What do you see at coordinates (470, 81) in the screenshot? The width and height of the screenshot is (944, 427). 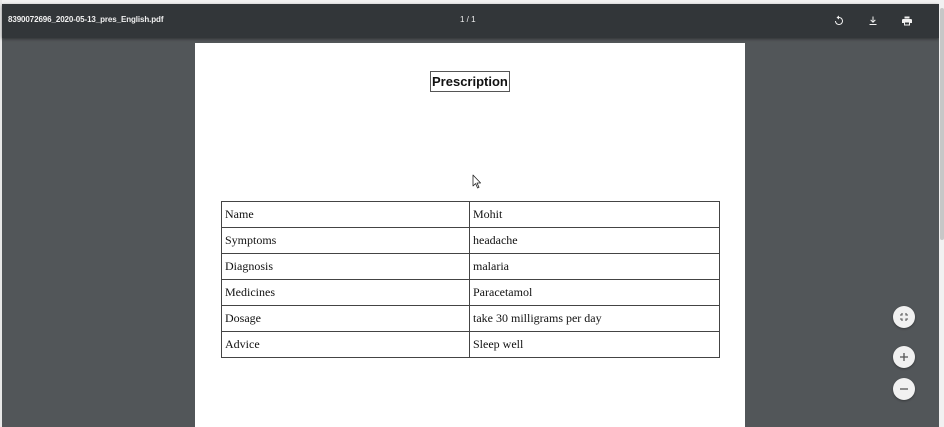 I see `page-title: Prescription` at bounding box center [470, 81].